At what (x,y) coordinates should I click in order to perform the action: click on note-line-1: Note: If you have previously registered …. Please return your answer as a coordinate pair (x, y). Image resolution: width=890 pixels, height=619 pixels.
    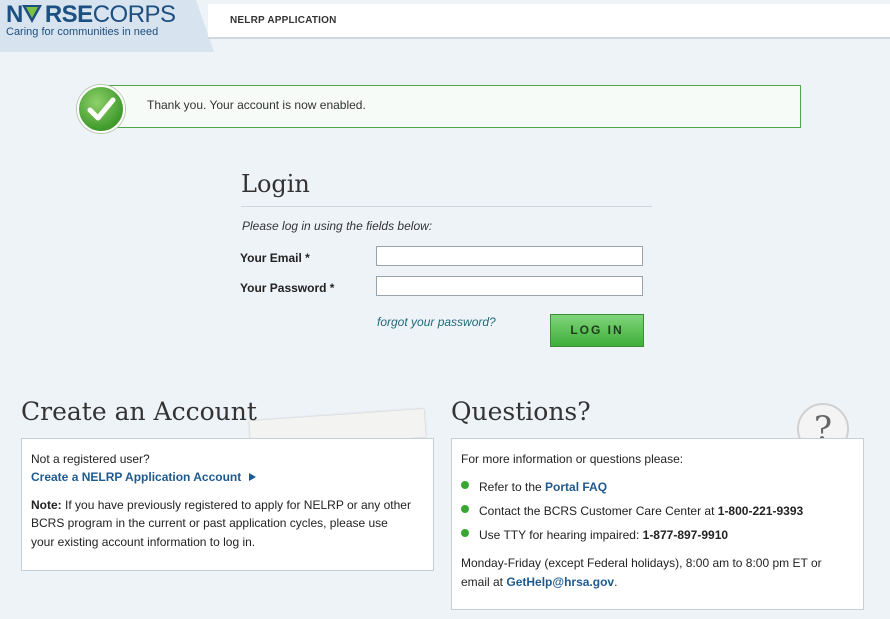
    Looking at the image, I should click on (221, 505).